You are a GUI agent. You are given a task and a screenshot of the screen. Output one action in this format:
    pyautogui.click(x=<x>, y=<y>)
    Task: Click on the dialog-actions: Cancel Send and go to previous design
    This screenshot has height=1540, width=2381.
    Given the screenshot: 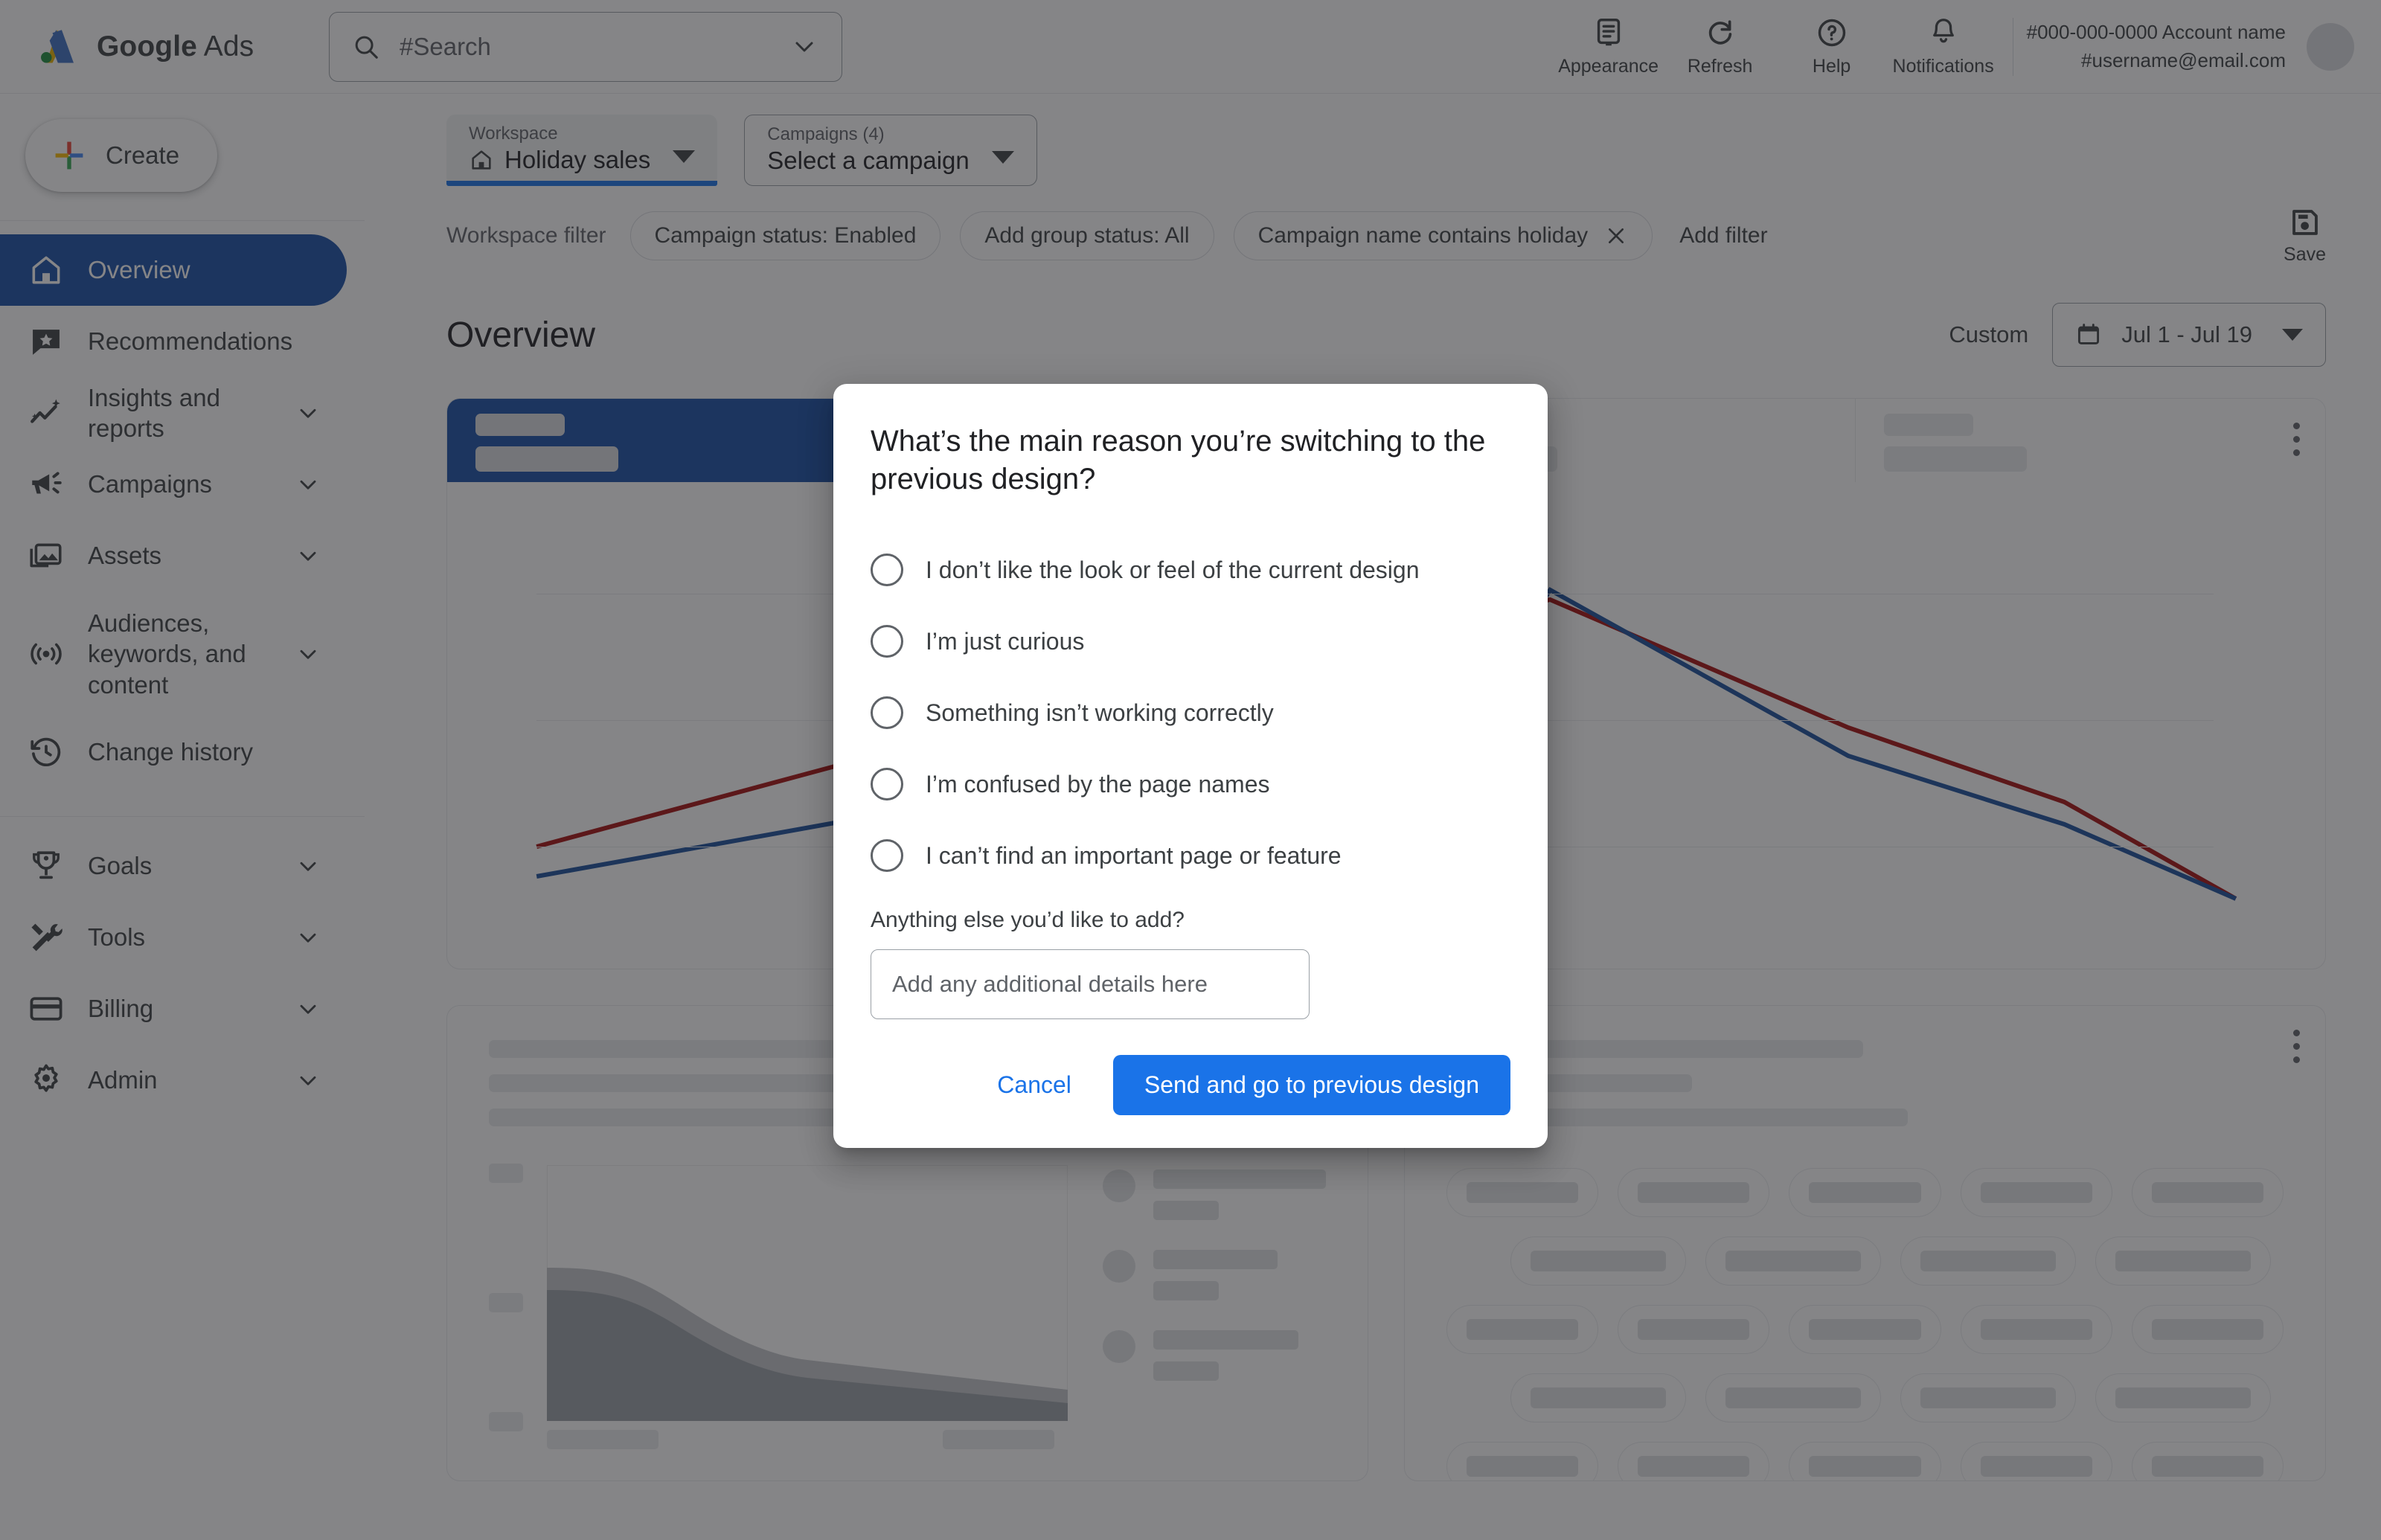 What is the action you would take?
    pyautogui.click(x=1190, y=1085)
    